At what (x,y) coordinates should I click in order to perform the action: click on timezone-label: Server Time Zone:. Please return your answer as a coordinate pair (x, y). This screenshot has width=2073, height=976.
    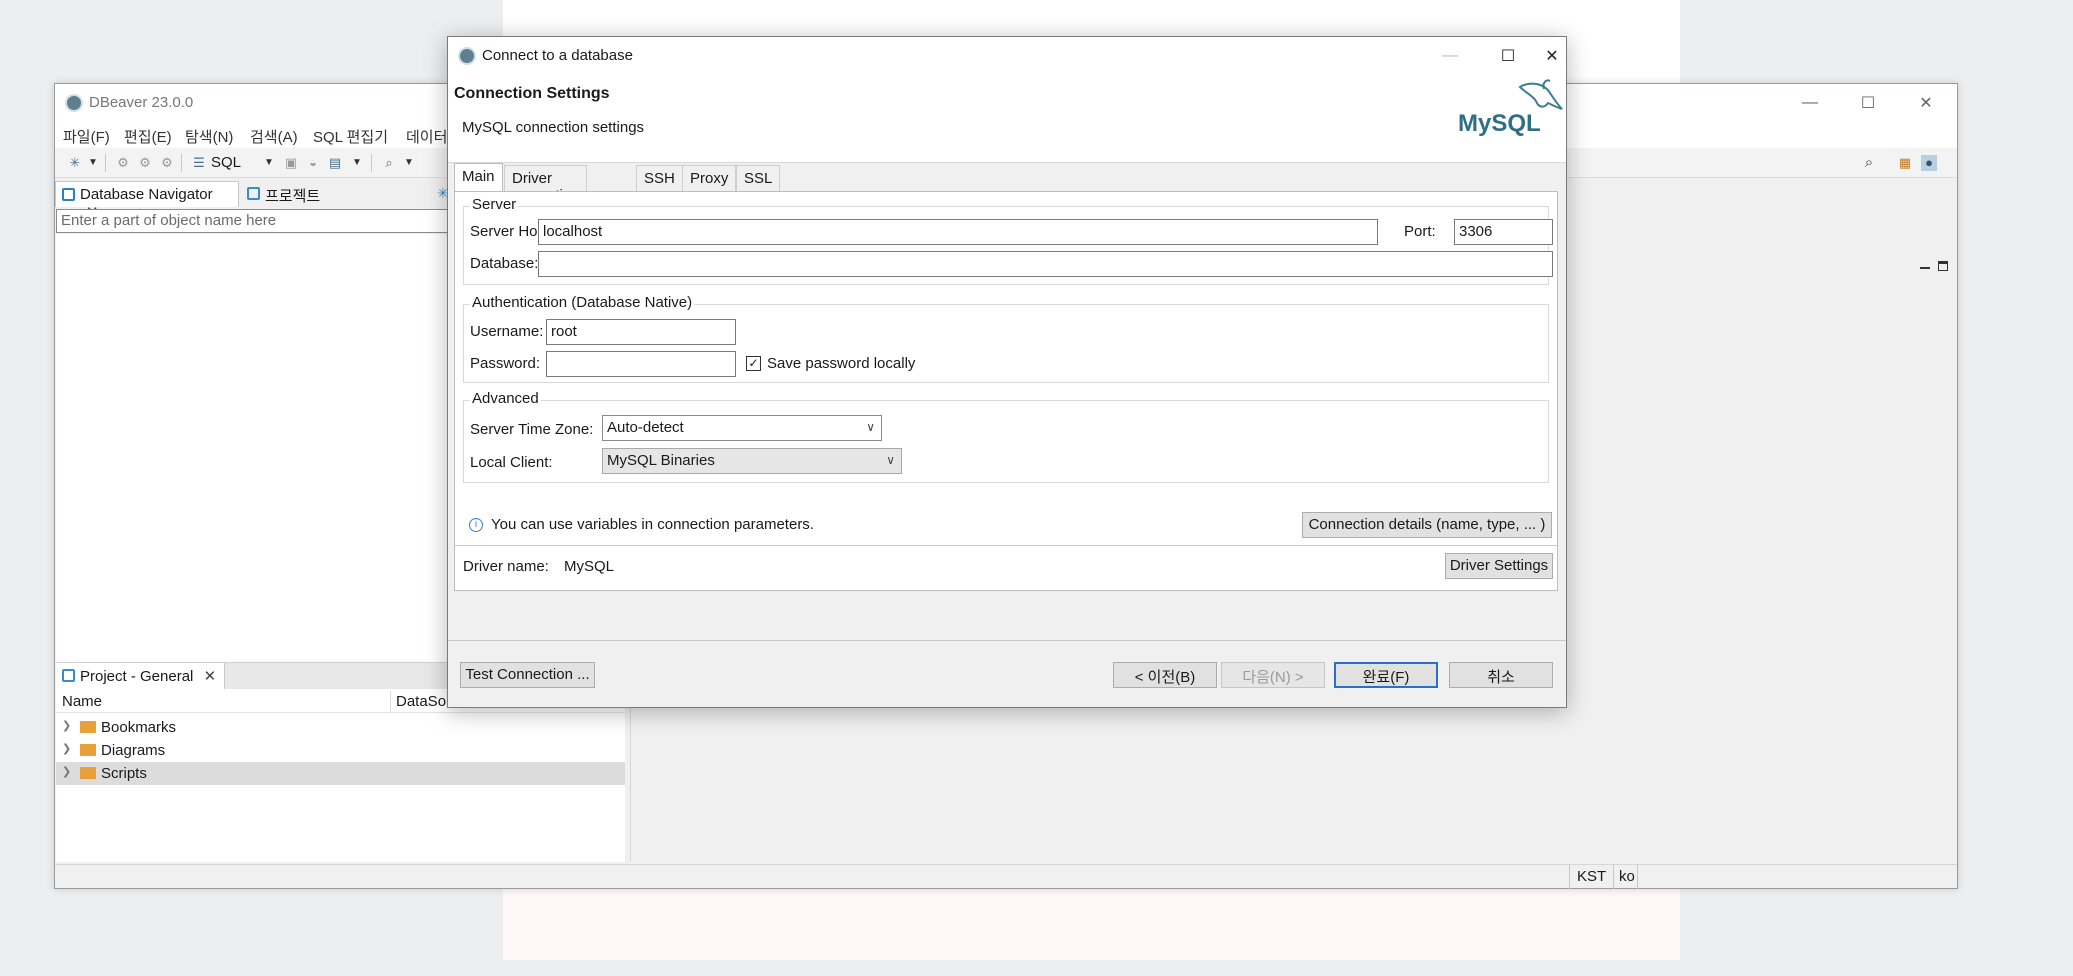
    Looking at the image, I should click on (532, 429).